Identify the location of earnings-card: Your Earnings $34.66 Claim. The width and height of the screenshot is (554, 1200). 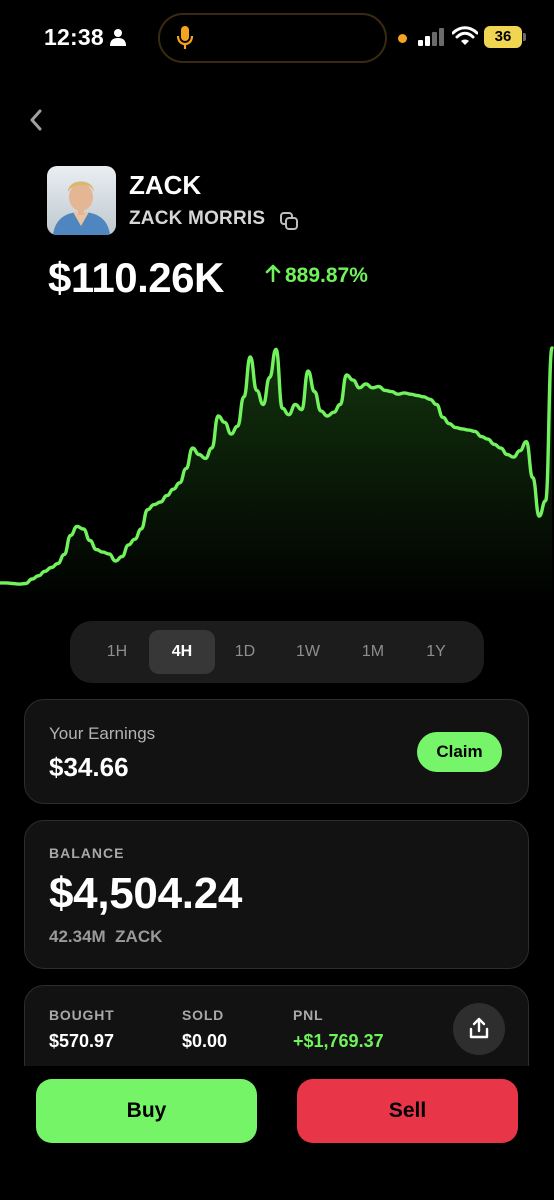
(276, 751).